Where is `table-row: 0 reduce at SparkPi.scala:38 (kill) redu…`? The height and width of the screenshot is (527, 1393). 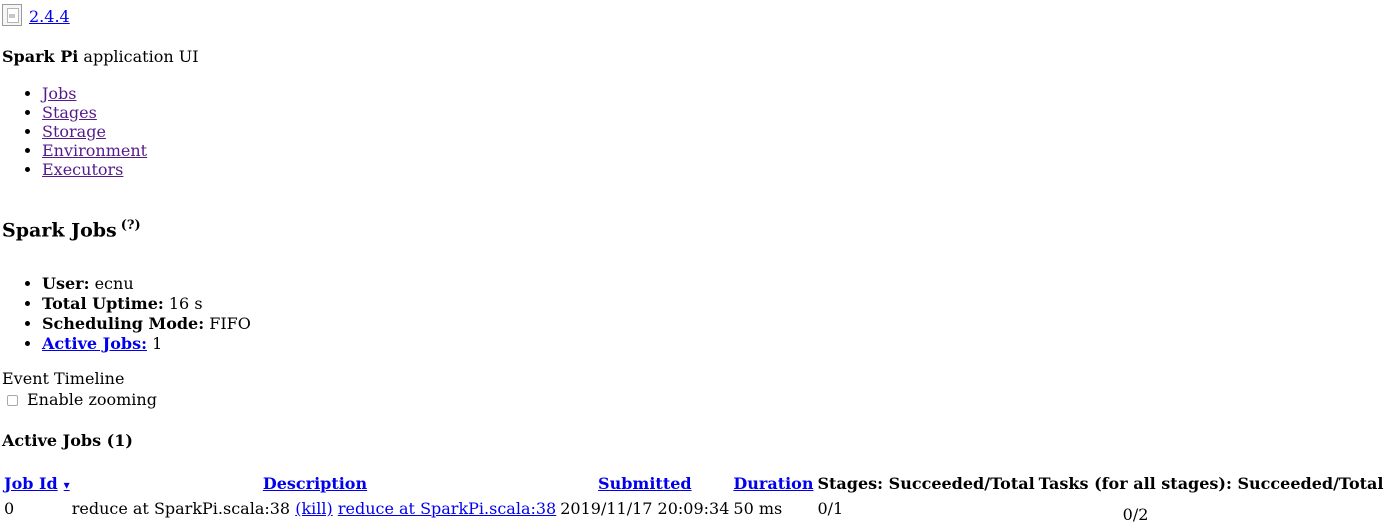
table-row: 0 reduce at SparkPi.scala:38 (kill) redu… is located at coordinates (693, 512).